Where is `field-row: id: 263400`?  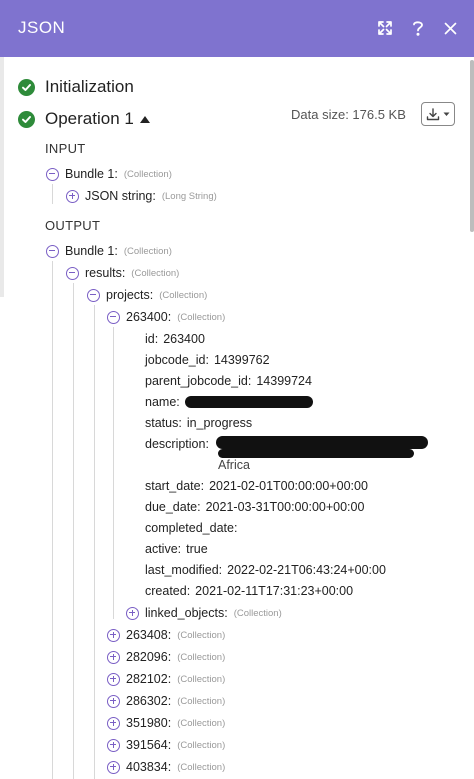
field-row: id: 263400 is located at coordinates (175, 339).